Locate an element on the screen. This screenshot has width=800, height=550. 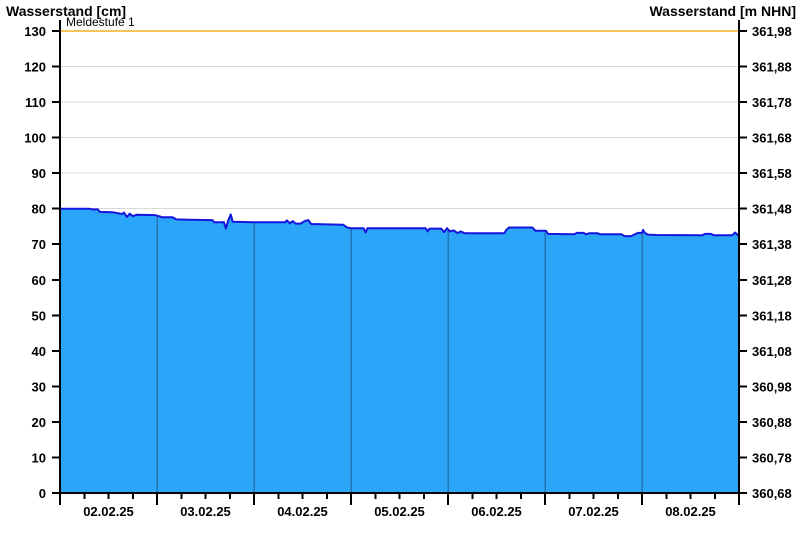
left-tick-label: 80 is located at coordinates (39, 209).